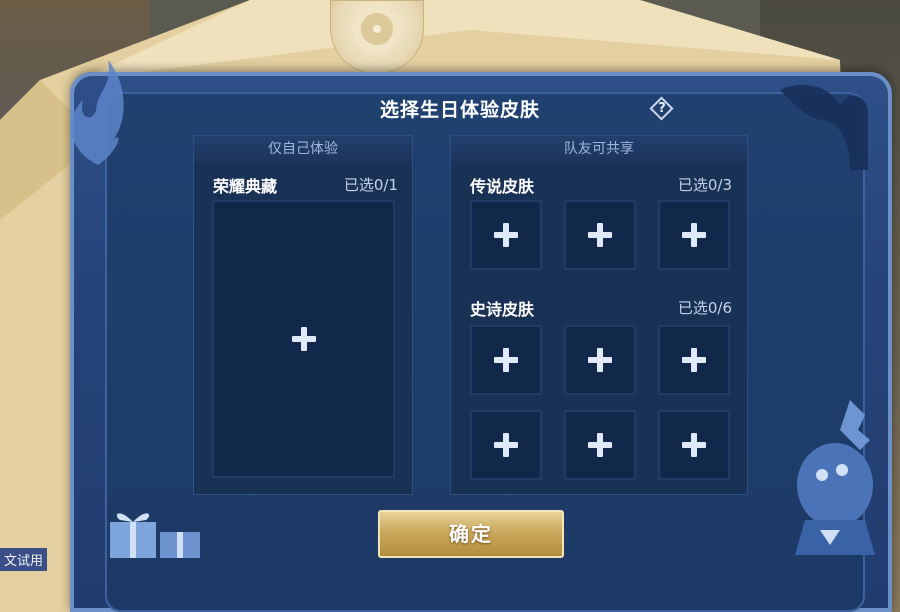 Image resolution: width=900 pixels, height=612 pixels. Describe the element at coordinates (502, 186) in the screenshot. I see `legend-section-title: 传说皮肤` at that location.